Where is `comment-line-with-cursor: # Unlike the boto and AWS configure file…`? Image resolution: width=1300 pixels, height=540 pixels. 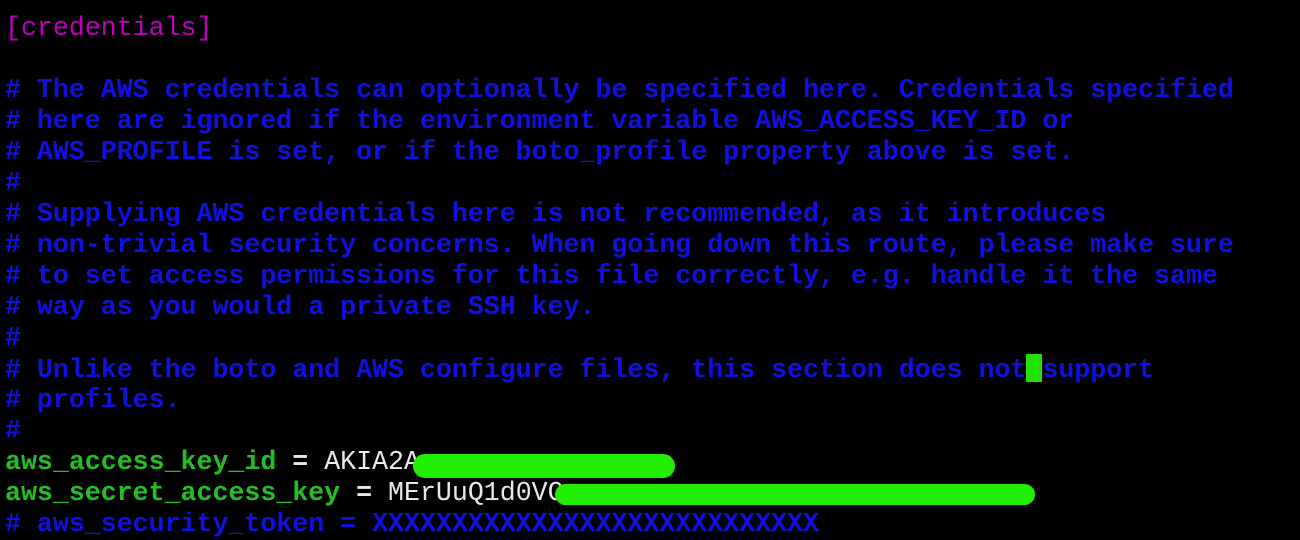
comment-line-with-cursor: # Unlike the boto and AWS configure file… is located at coordinates (579, 369).